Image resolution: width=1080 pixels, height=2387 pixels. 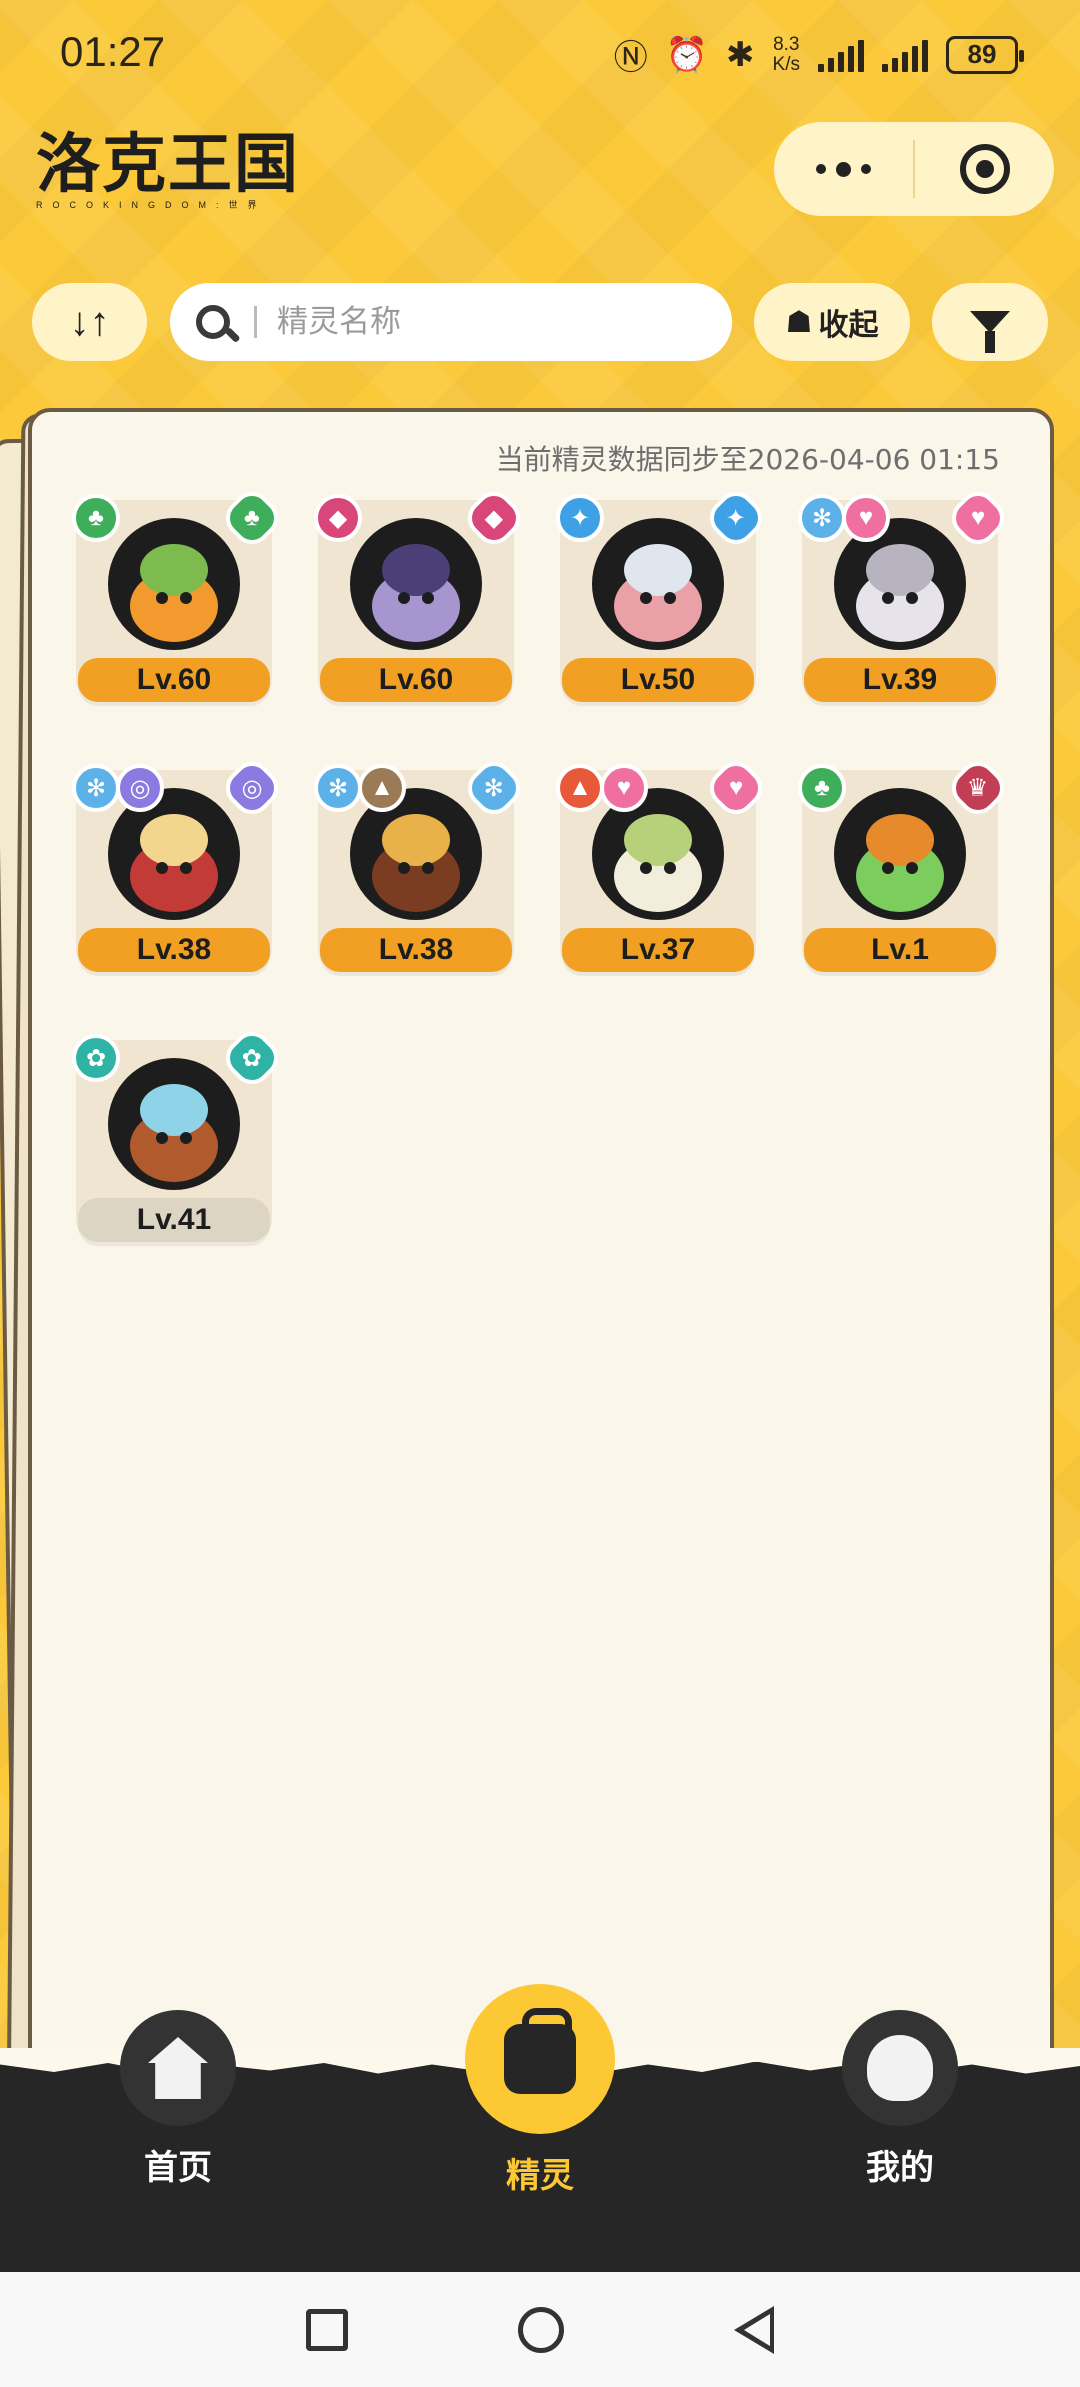 I want to click on battery-level: 89, so click(x=982, y=54).